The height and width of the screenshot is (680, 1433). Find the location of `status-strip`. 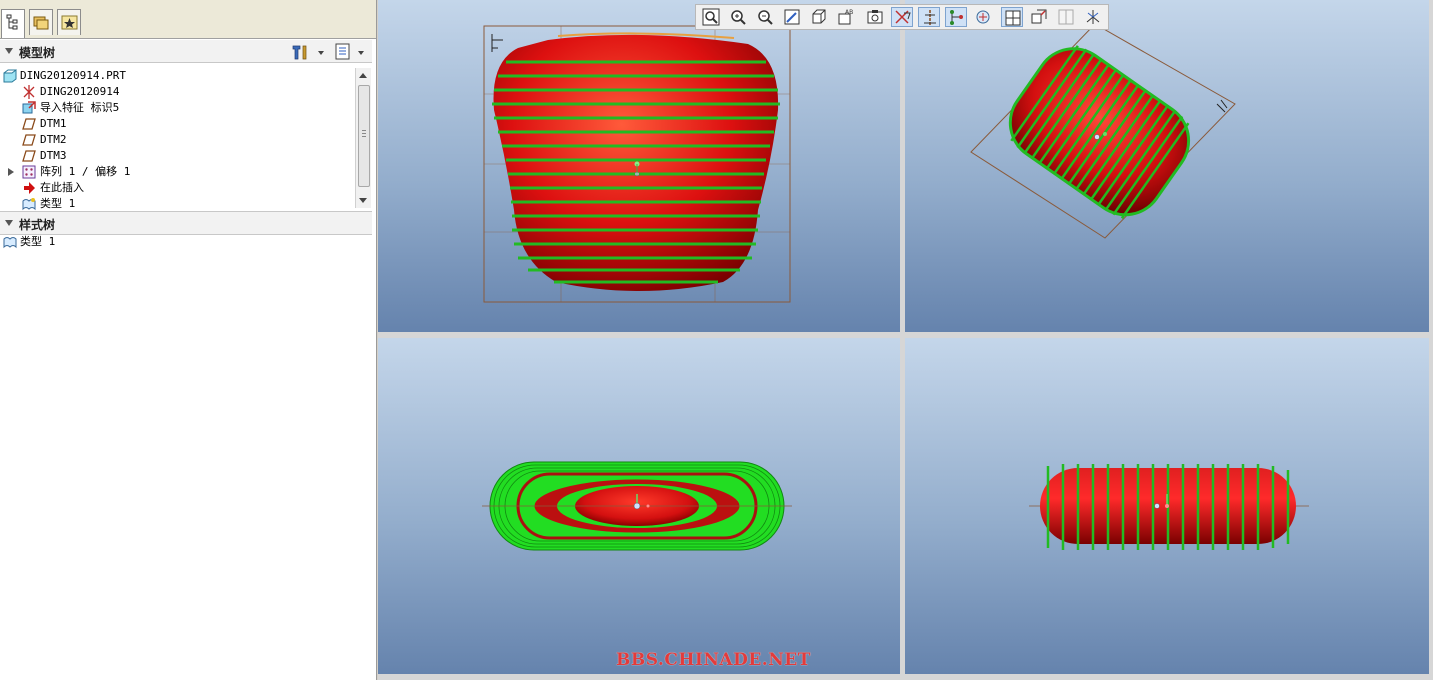

status-strip is located at coordinates (905, 677).